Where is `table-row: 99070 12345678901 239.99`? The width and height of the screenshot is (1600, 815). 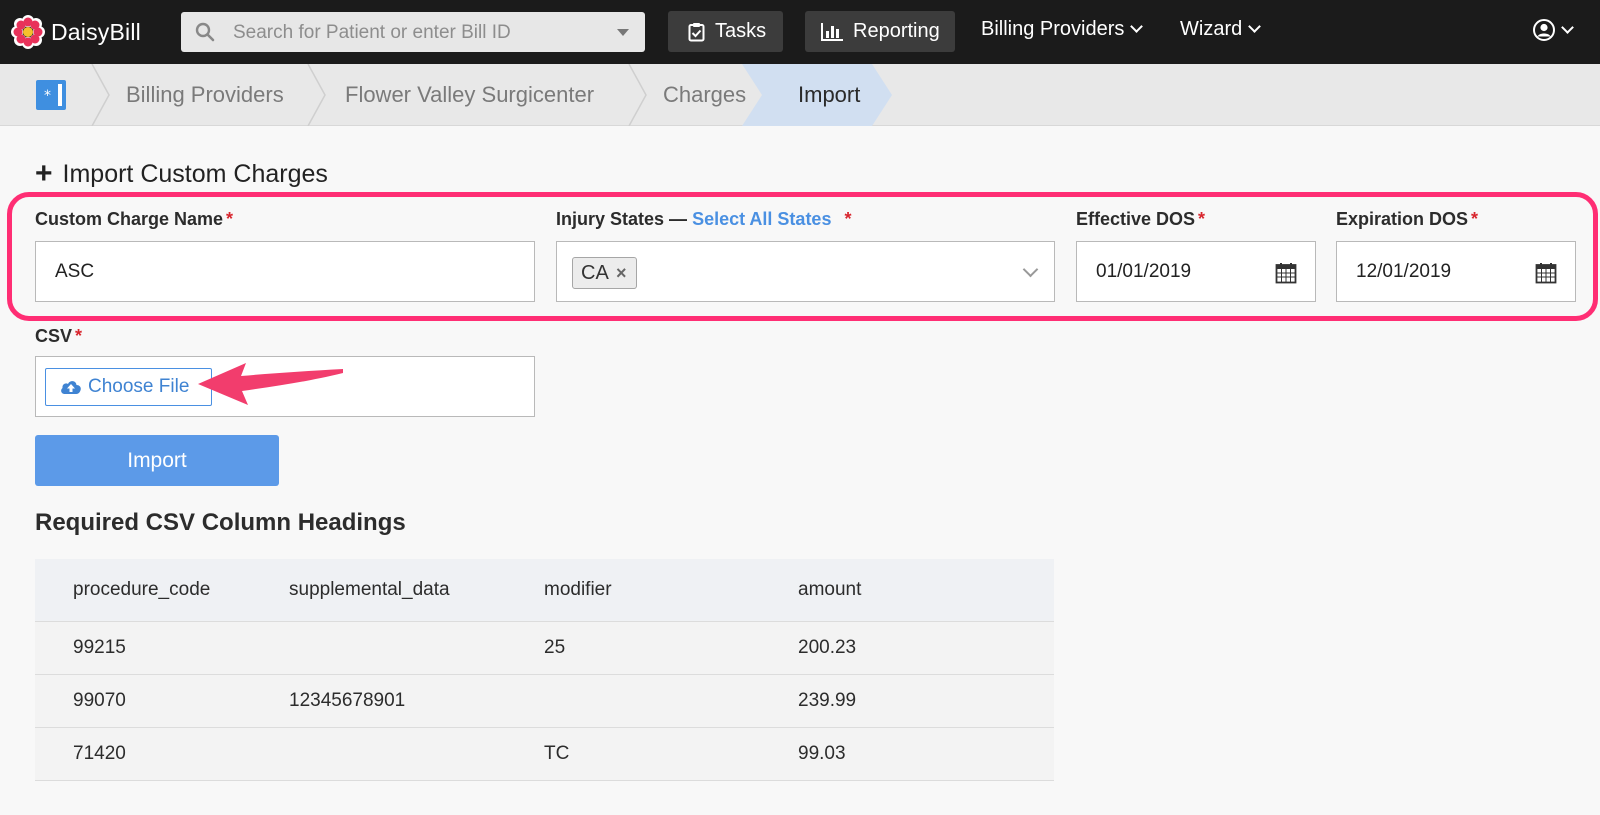
table-row: 99070 12345678901 239.99 is located at coordinates (544, 701).